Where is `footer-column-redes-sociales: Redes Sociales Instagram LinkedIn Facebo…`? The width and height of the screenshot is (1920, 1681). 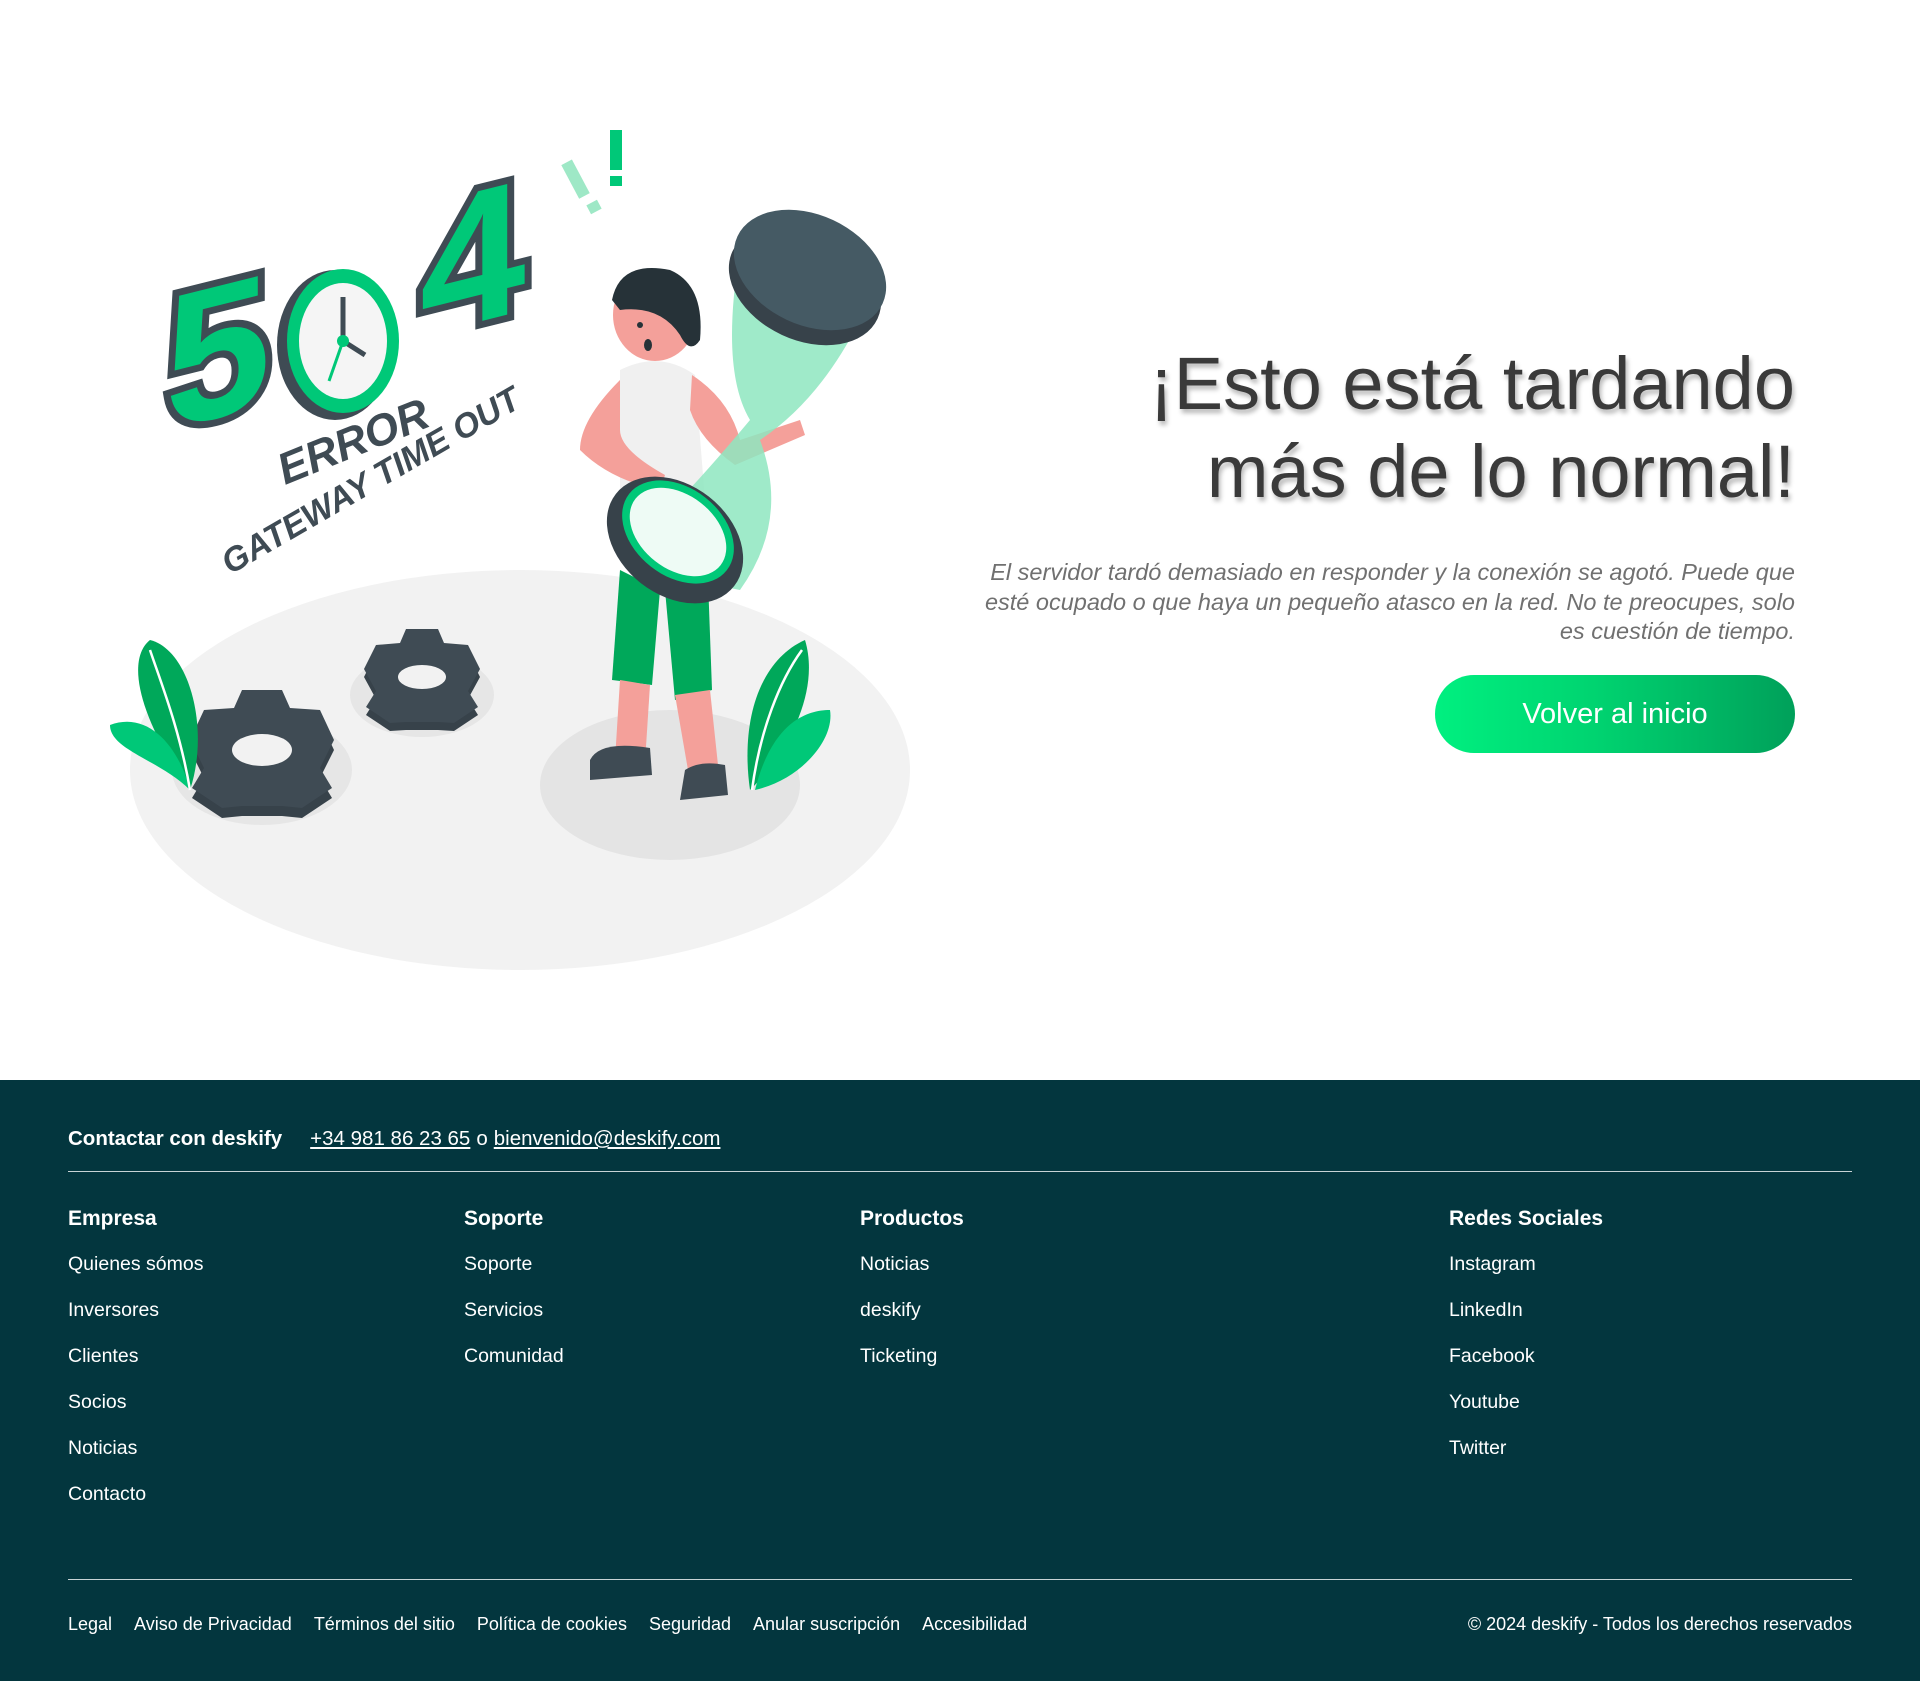 footer-column-redes-sociales: Redes Sociales Instagram LinkedIn Facebo… is located at coordinates (1526, 1344).